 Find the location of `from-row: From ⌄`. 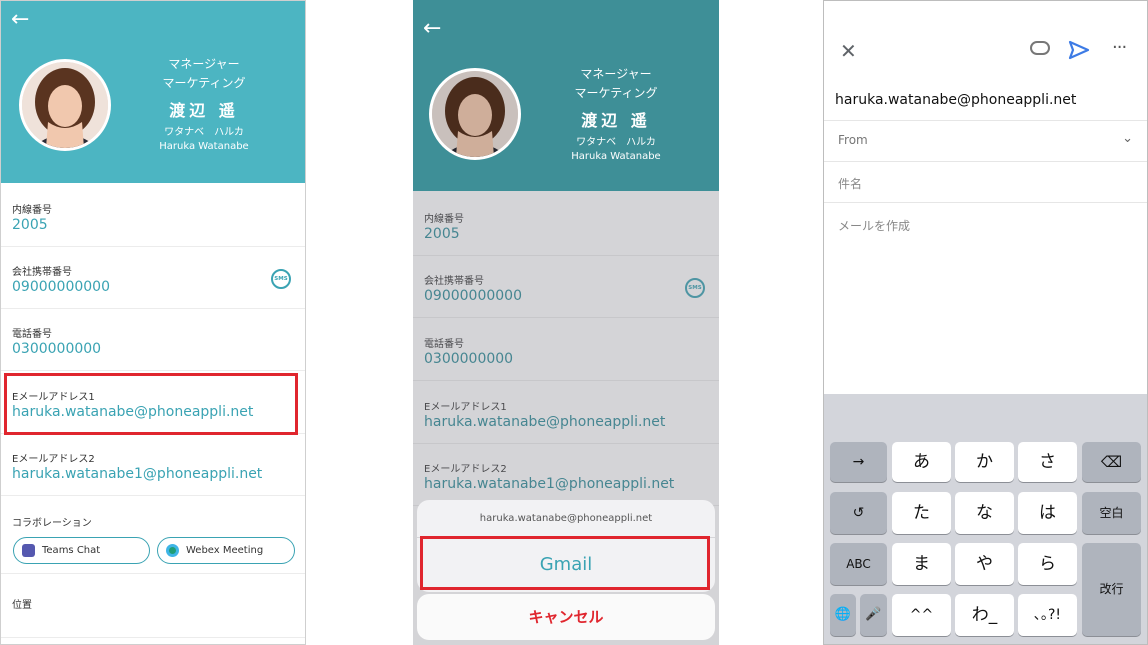

from-row: From ⌄ is located at coordinates (985, 141).